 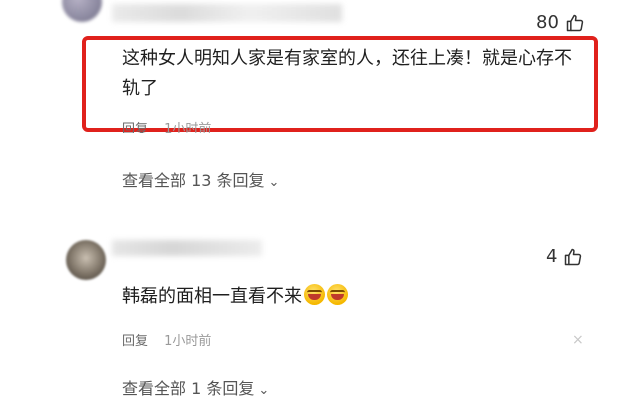 I want to click on view-all-replies-label: 查看全部 13 条回复, so click(x=193, y=180).